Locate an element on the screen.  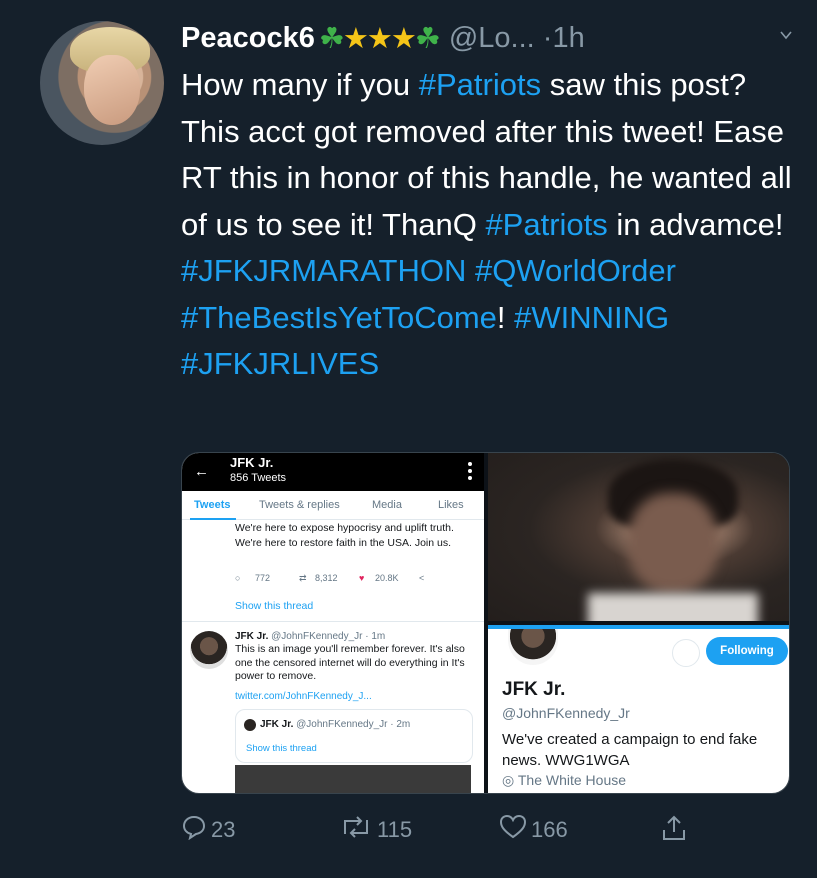
tweet-actions-bar: 23 115 166 is located at coordinates (451, 830).